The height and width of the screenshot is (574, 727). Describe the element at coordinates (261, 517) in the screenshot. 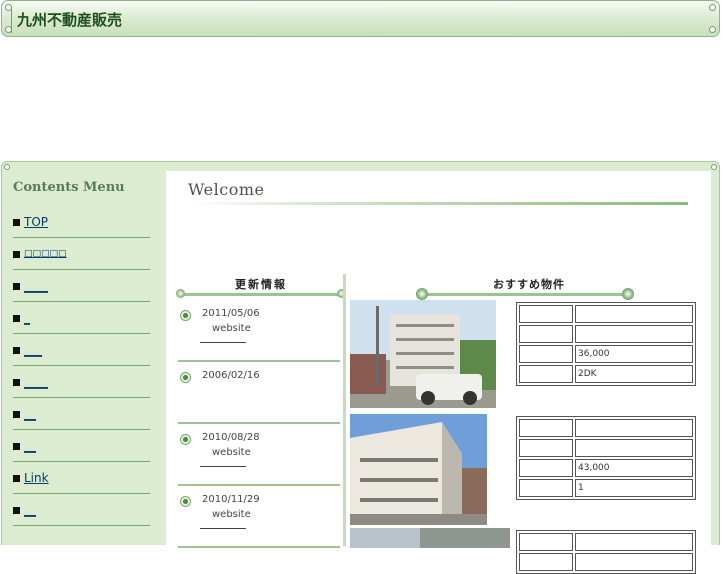

I see `news-item: 2010/11/29 website` at that location.